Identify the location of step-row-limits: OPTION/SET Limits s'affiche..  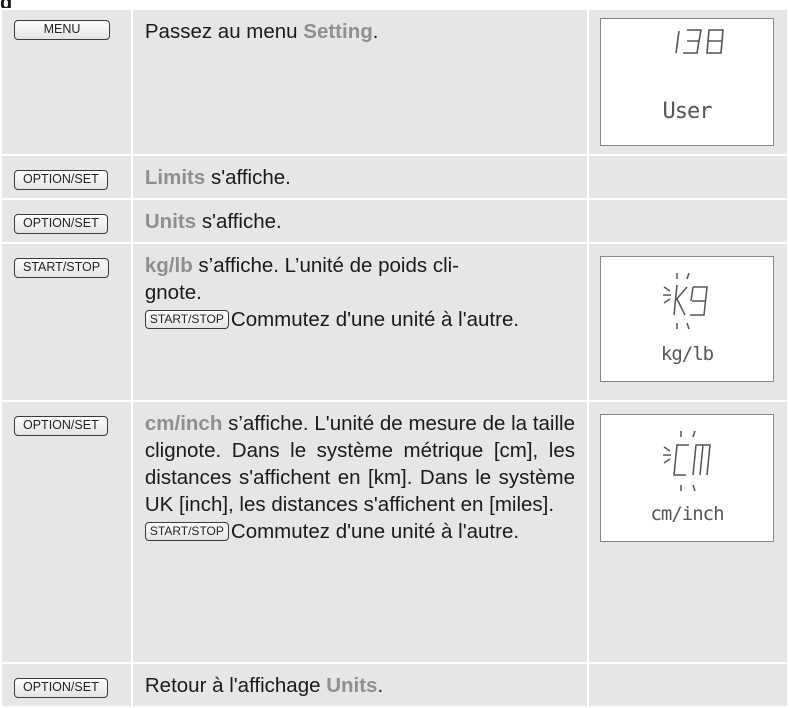
(394, 177).